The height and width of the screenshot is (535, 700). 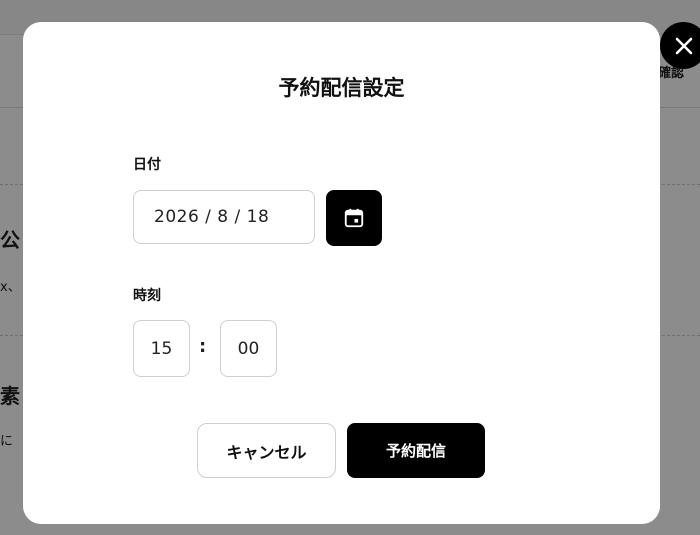 I want to click on time-label: 時刻, so click(x=147, y=296).